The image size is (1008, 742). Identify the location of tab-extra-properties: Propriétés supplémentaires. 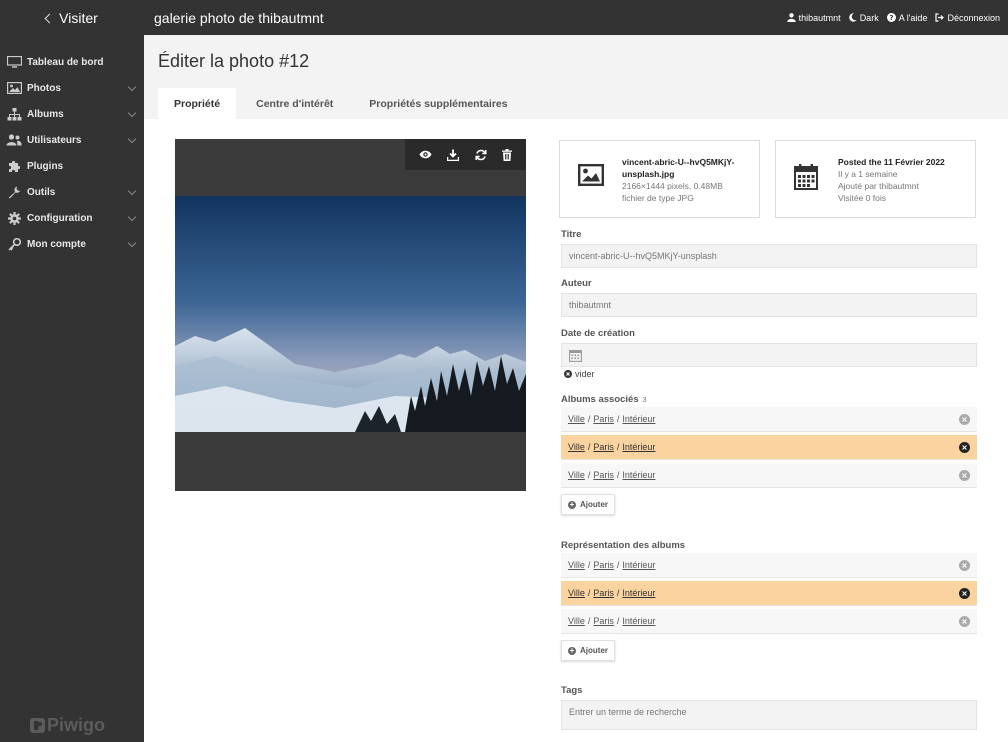
(438, 103).